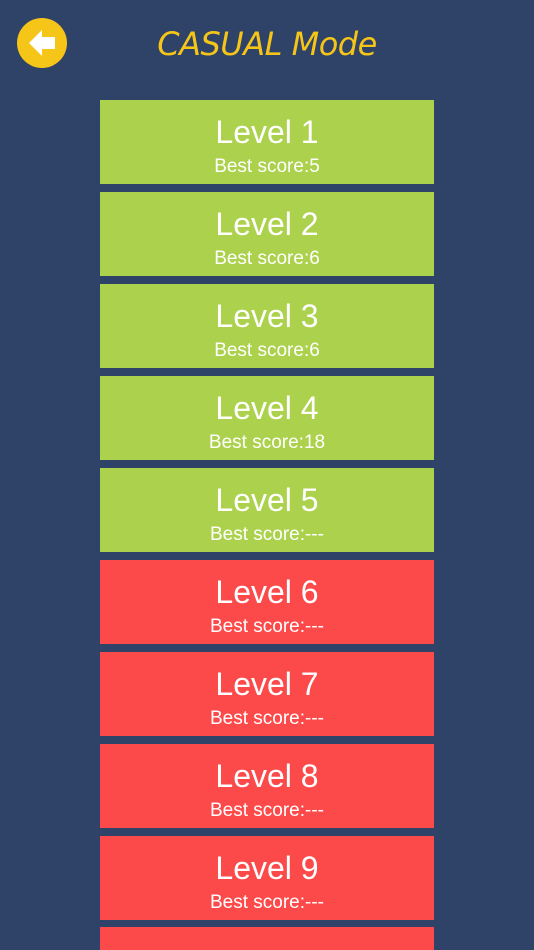 This screenshot has width=534, height=950. What do you see at coordinates (267, 592) in the screenshot?
I see `level-name: Level 6` at bounding box center [267, 592].